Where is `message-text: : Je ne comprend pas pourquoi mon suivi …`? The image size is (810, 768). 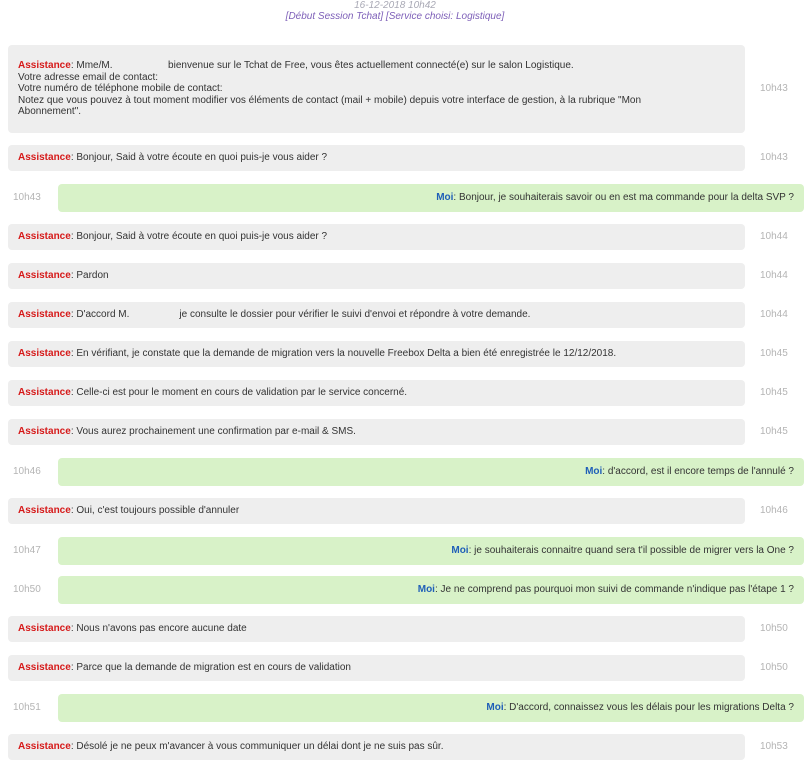
message-text: : Je ne comprend pas pourquoi mon suivi … is located at coordinates (614, 589).